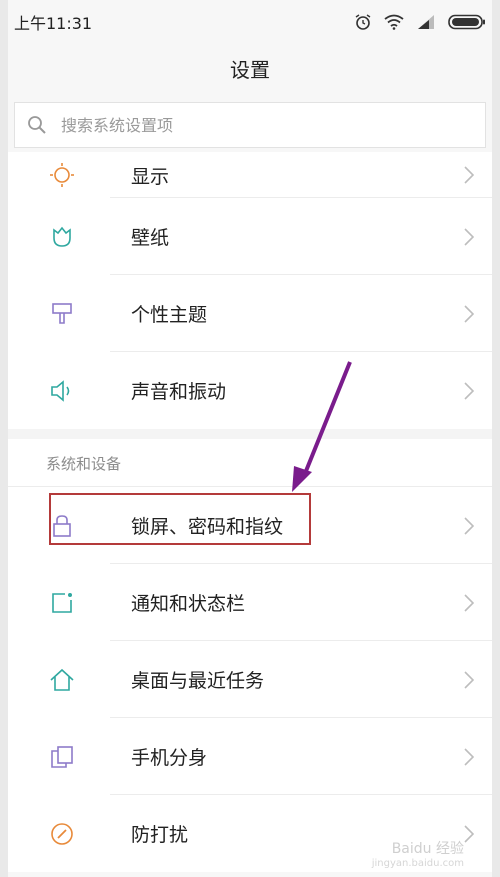  I want to click on background-edge-left, so click(4, 438).